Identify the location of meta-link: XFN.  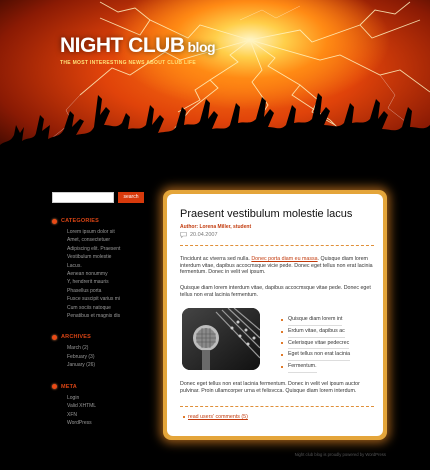
(109, 415).